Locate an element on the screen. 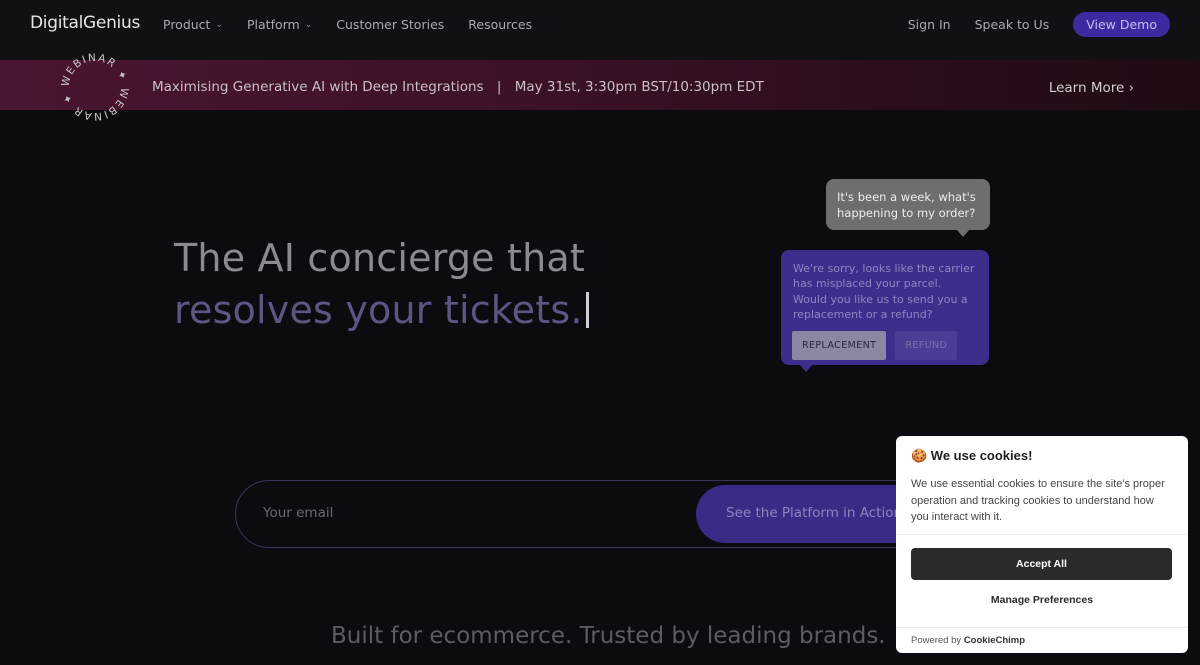 The image size is (1200, 665). hero-headline-line1: The AI concierge that is located at coordinates (379, 258).